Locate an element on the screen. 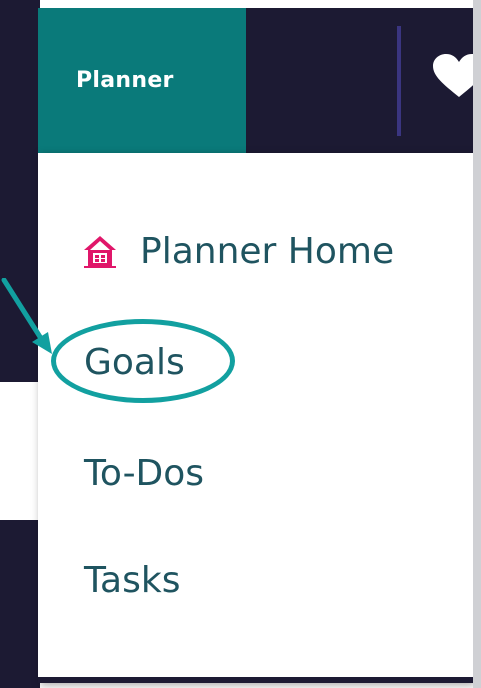 This screenshot has width=481, height=688. page-backdrop is located at coordinates (20, 344).